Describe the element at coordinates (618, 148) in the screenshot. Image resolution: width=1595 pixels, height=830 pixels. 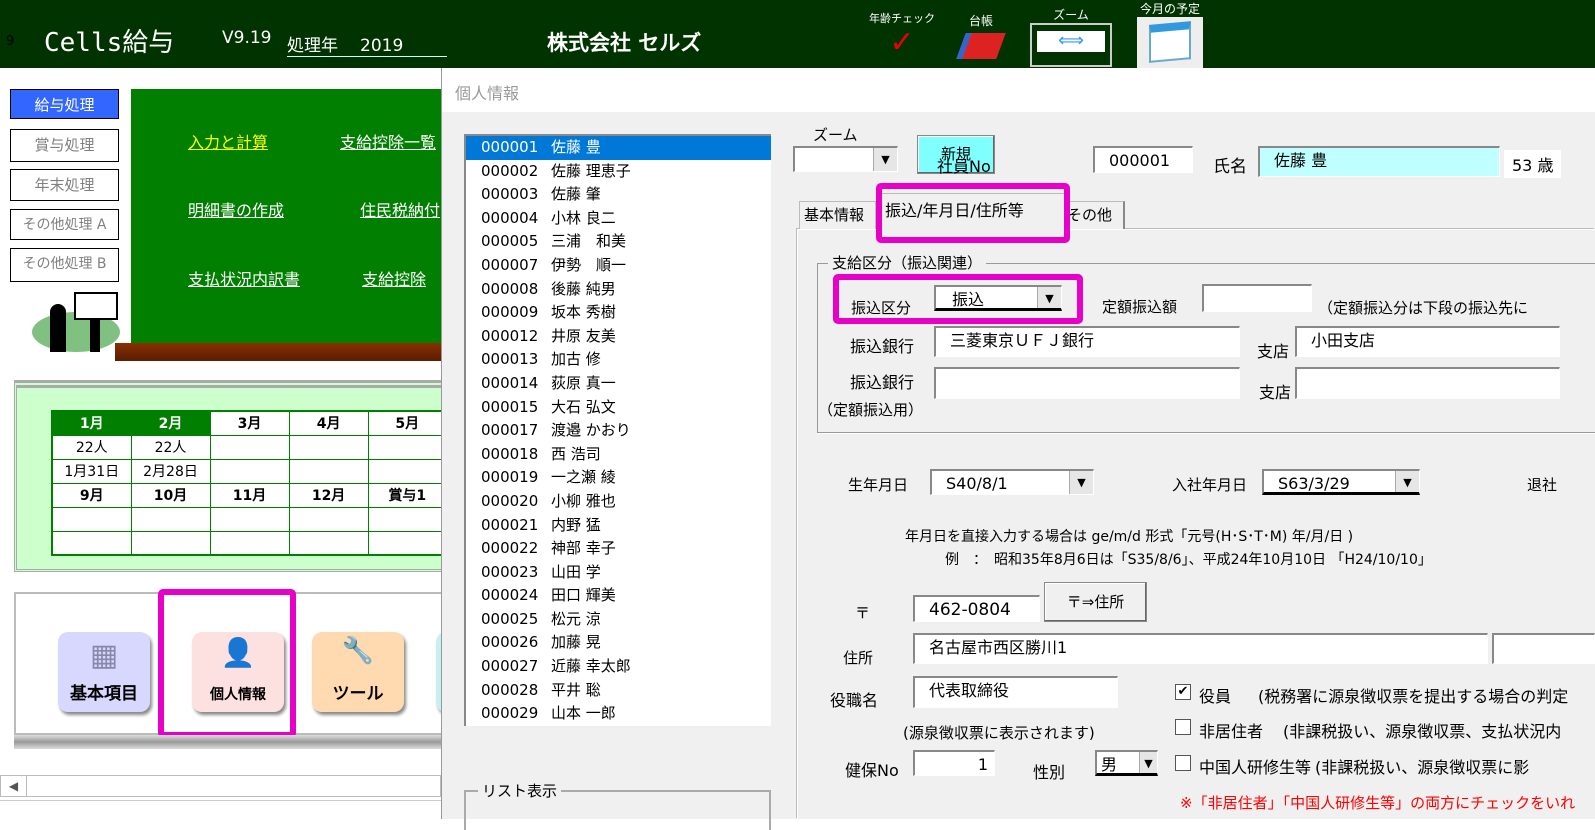
I see `employee-list-item: 000001 佐藤 豊` at that location.